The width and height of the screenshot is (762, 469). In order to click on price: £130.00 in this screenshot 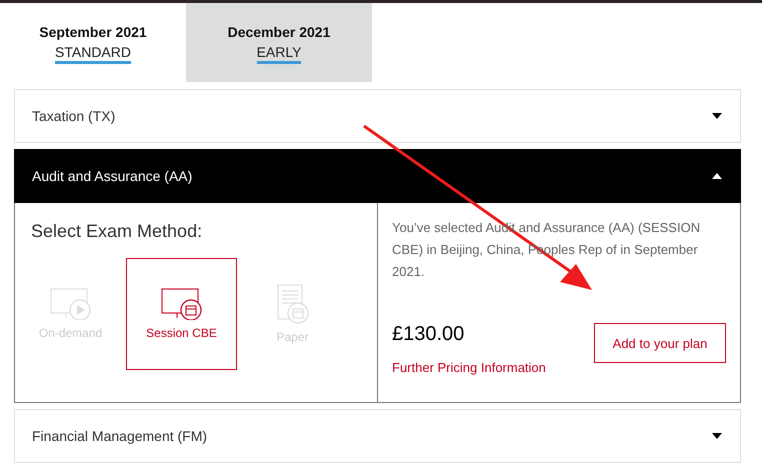, I will do `click(428, 334)`.